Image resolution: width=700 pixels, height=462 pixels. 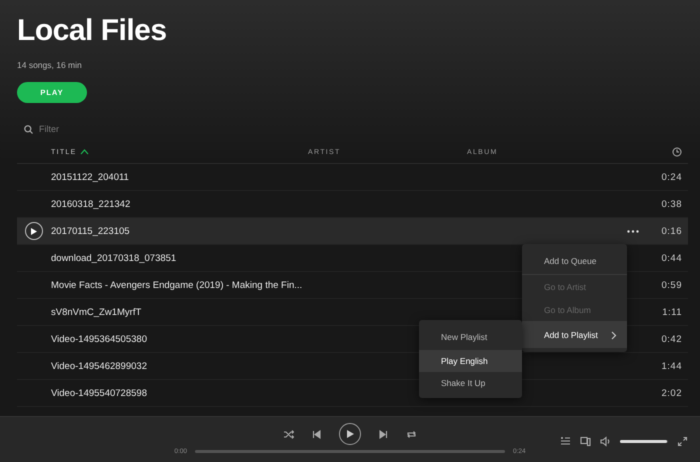 What do you see at coordinates (316, 434) in the screenshot?
I see `previous-icon` at bounding box center [316, 434].